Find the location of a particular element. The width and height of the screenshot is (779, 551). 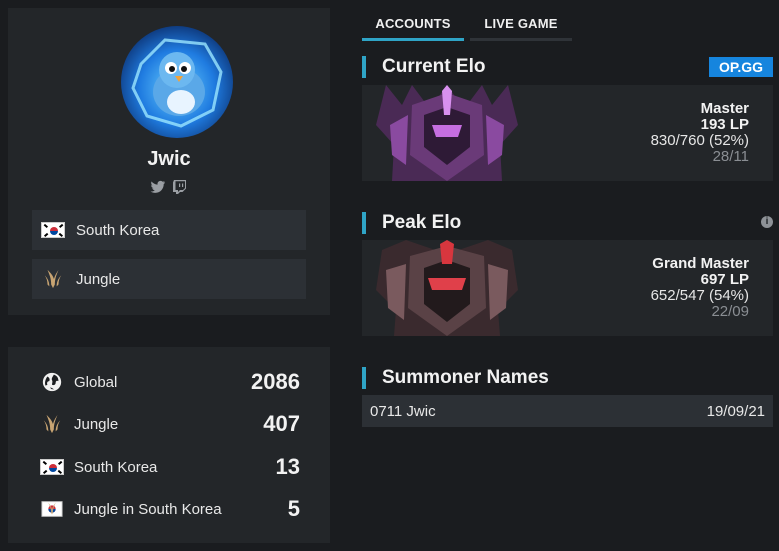

tier-label: Master is located at coordinates (724, 108).